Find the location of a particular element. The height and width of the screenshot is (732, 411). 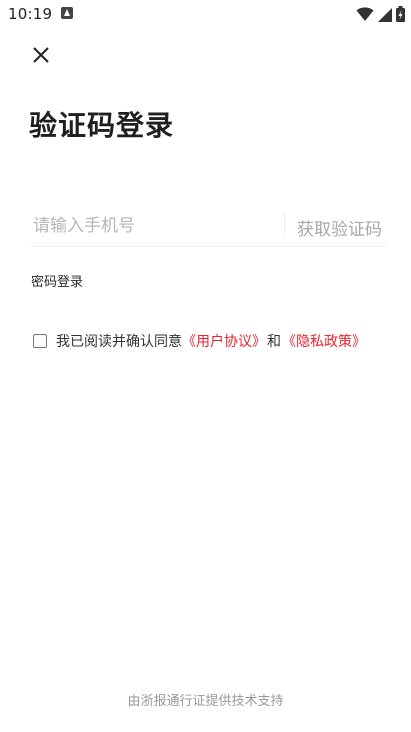

agreement-and: 和 is located at coordinates (274, 342).